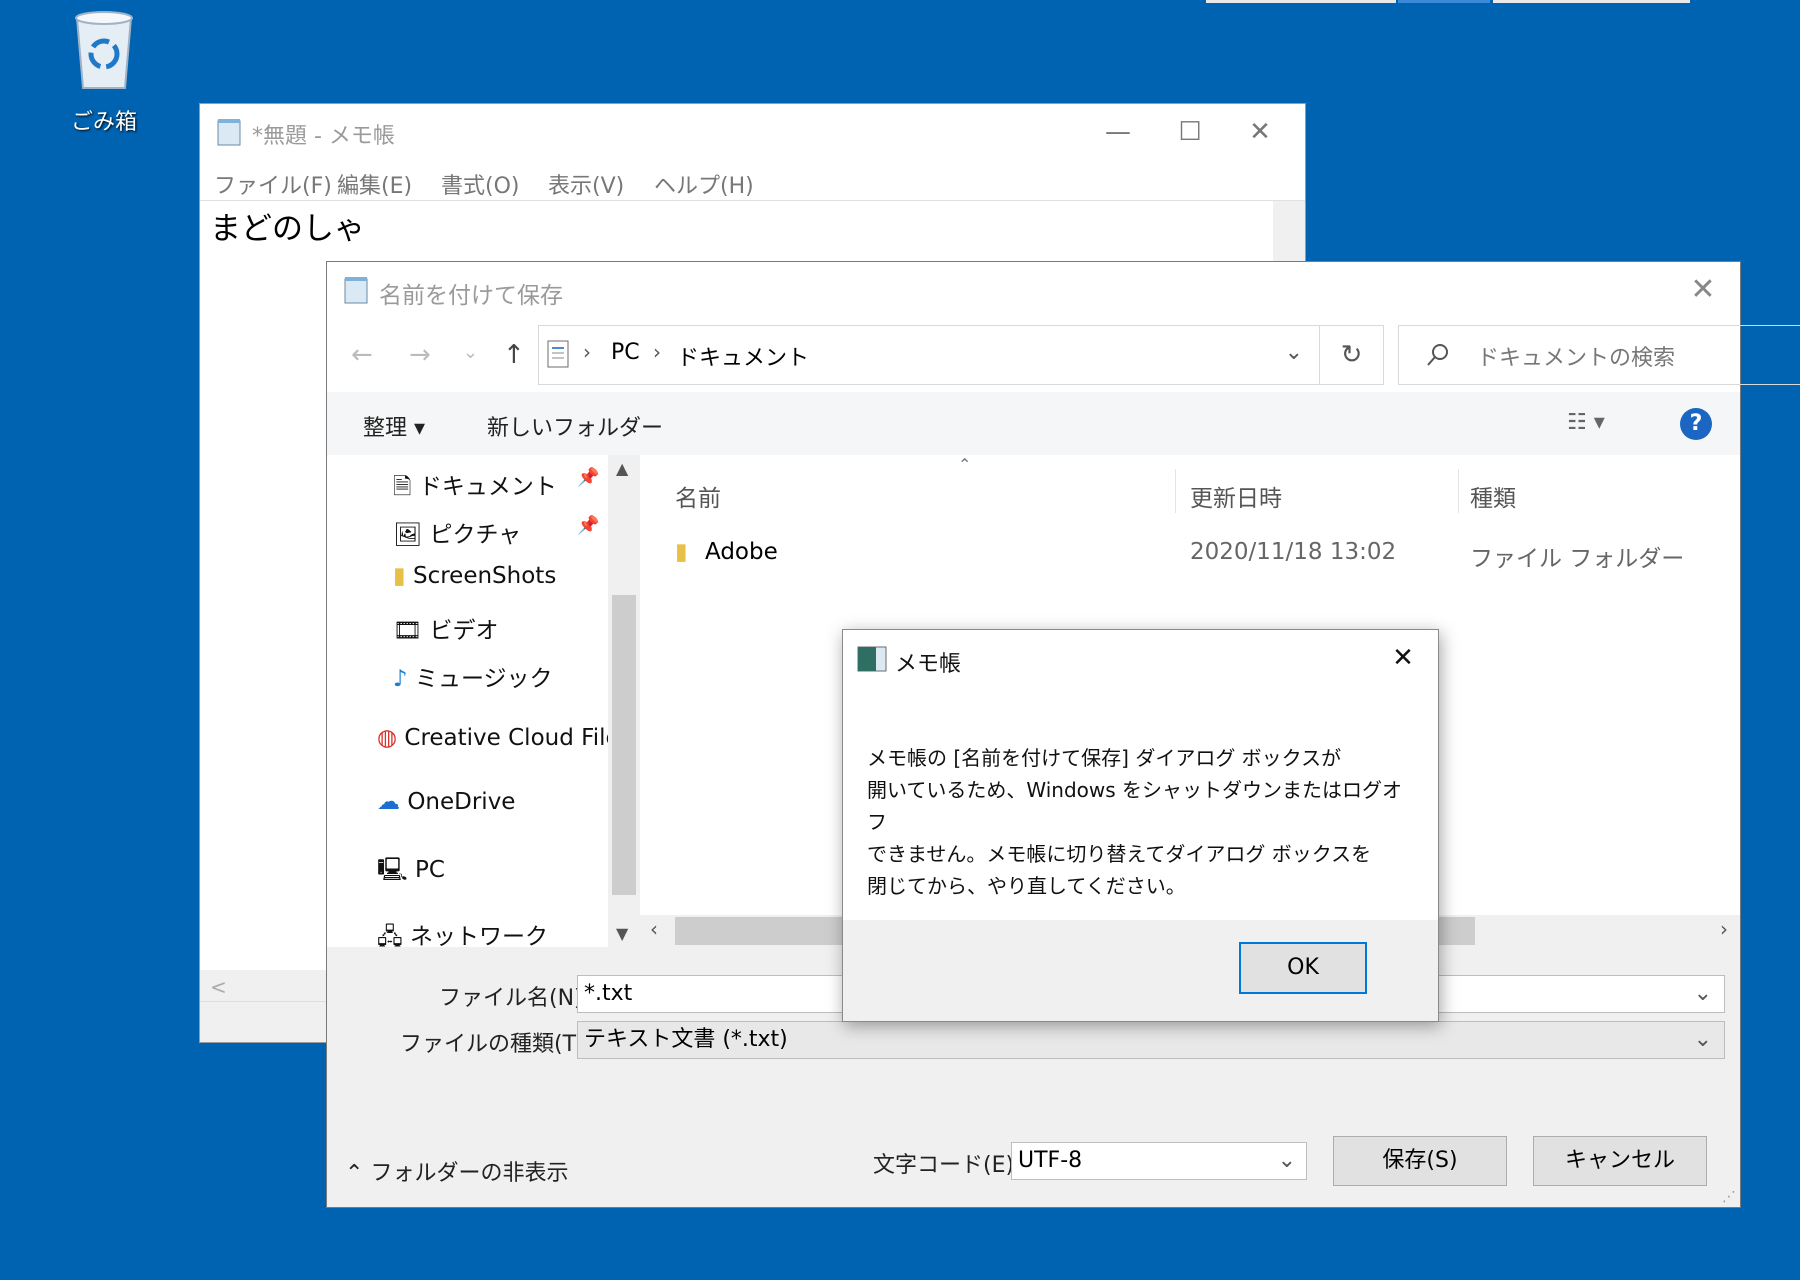 Image resolution: width=1800 pixels, height=1280 pixels. What do you see at coordinates (514, 355) in the screenshot?
I see `up-arrow-icon: ↑` at bounding box center [514, 355].